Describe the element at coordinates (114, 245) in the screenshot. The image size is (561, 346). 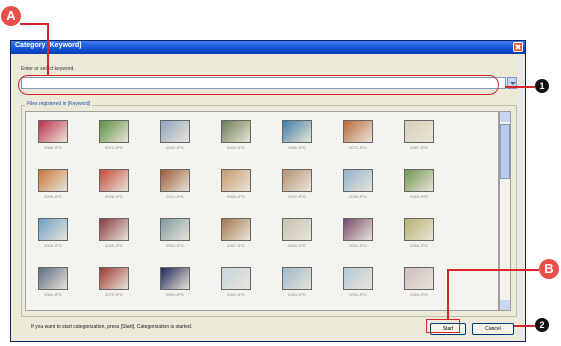
I see `thumbnail-filename: 0045.JPG` at that location.